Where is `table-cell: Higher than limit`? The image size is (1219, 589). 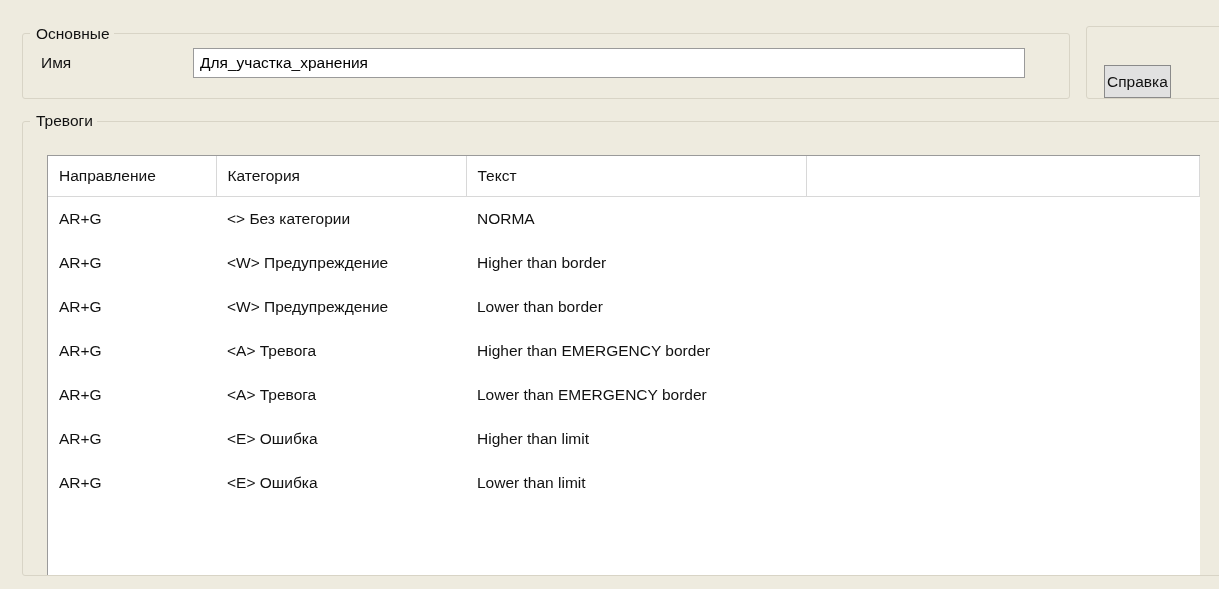
table-cell: Higher than limit is located at coordinates (533, 439).